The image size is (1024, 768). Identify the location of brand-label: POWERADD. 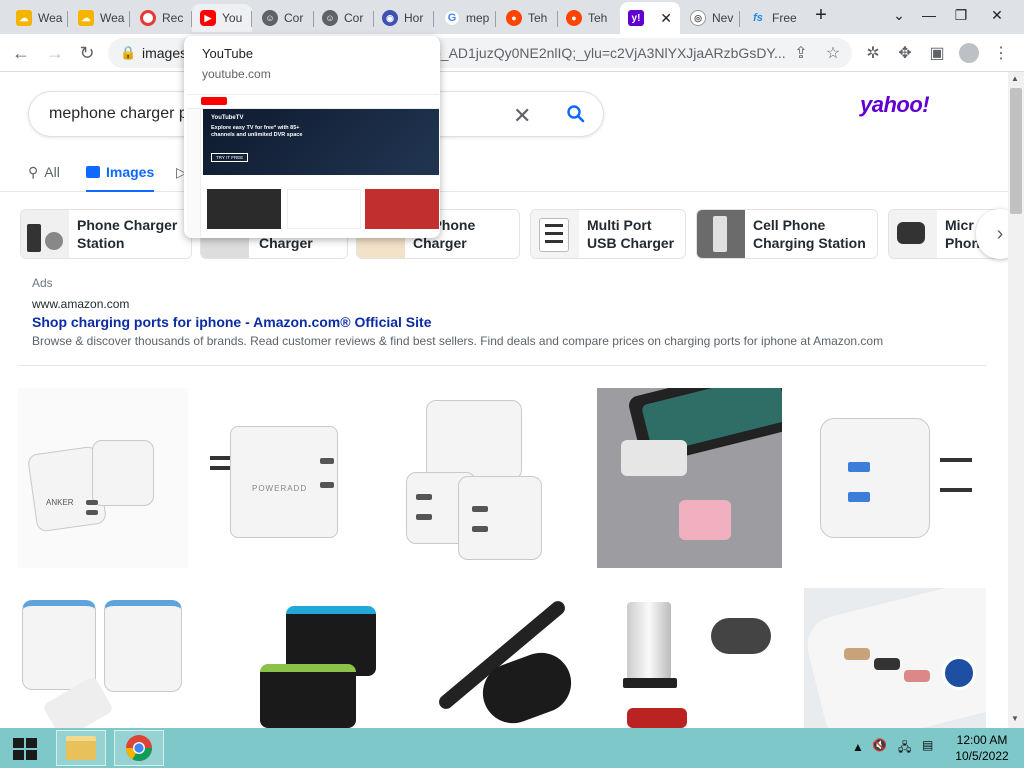
(280, 488).